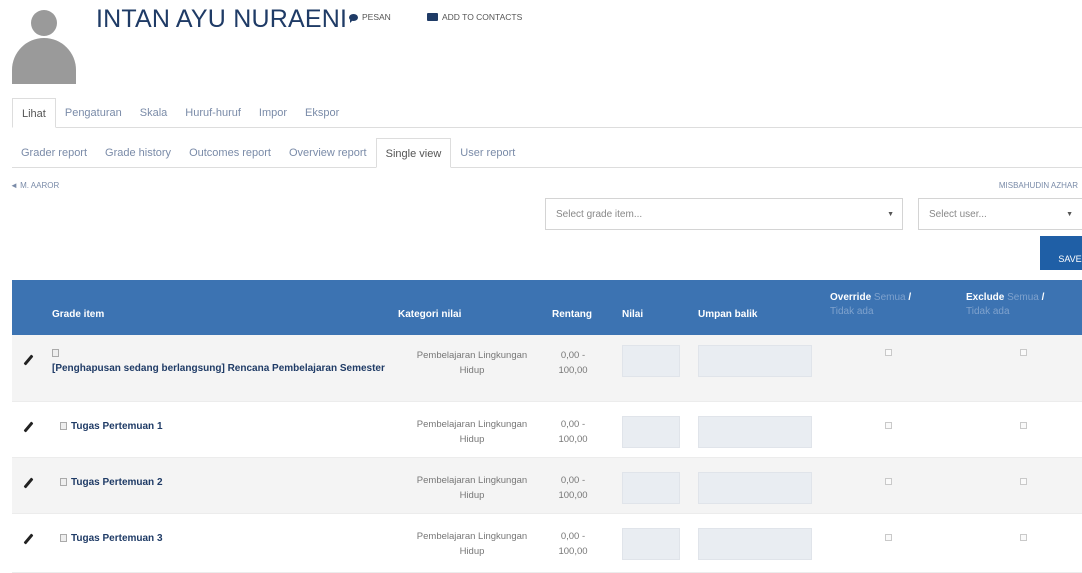 The height and width of the screenshot is (573, 1082). Describe the element at coordinates (78, 314) in the screenshot. I see `header-grade-item: Grade item` at that location.